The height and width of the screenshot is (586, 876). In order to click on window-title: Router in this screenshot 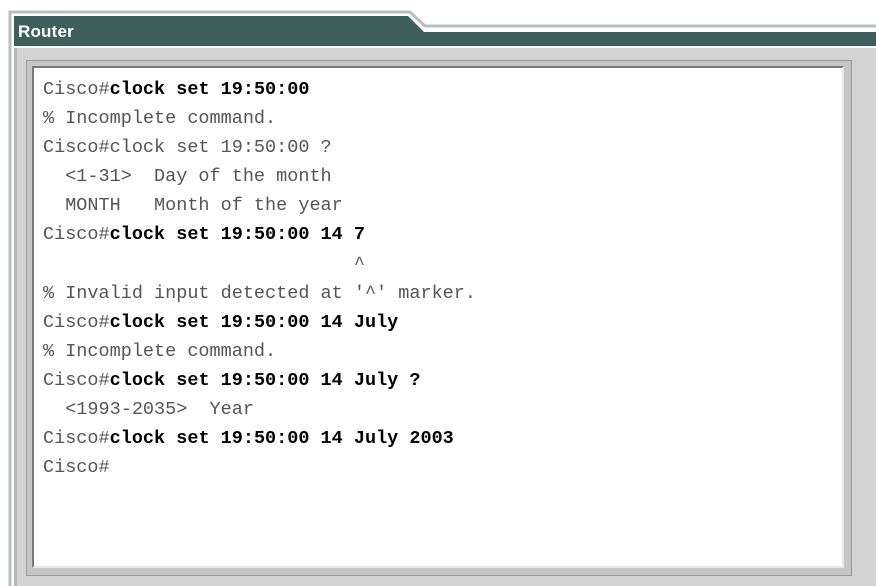, I will do `click(46, 31)`.